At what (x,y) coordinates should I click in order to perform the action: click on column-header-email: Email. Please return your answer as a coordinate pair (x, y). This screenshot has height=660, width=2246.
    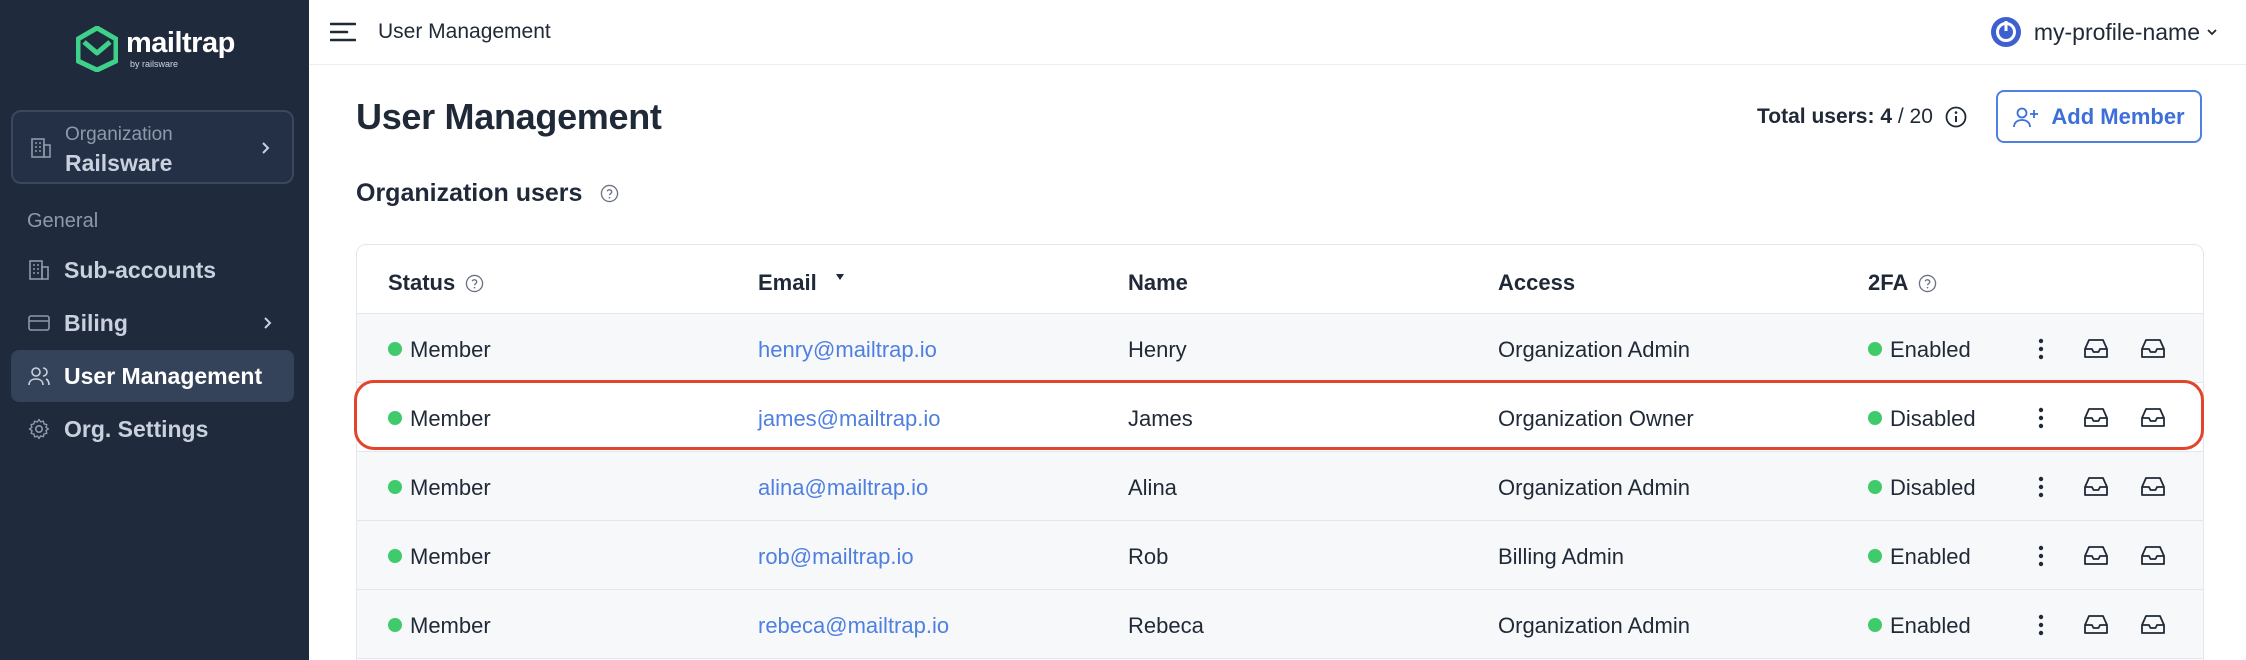
    Looking at the image, I should click on (801, 283).